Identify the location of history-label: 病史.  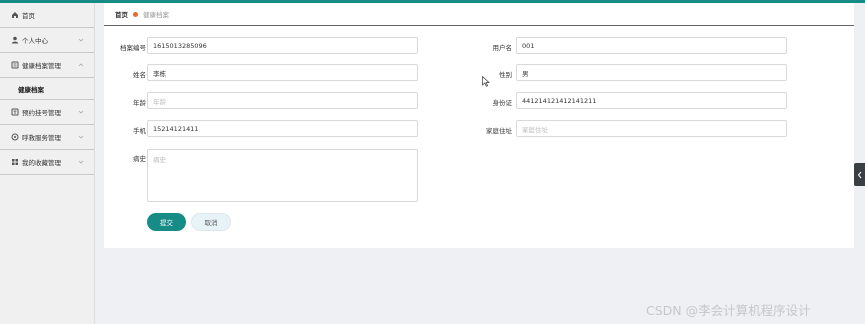
(139, 159).